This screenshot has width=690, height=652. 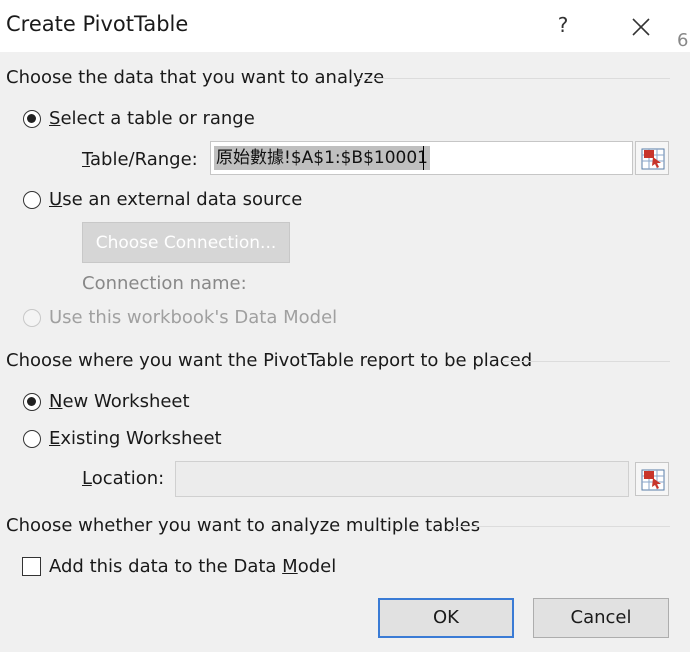 What do you see at coordinates (32, 119) in the screenshot?
I see `select-table-radio` at bounding box center [32, 119].